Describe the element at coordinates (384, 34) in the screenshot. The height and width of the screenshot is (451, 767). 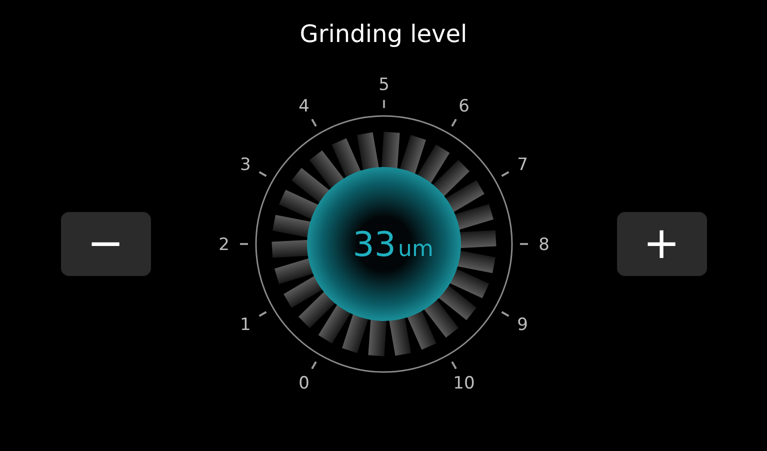
I see `screen-title: Grinding level` at that location.